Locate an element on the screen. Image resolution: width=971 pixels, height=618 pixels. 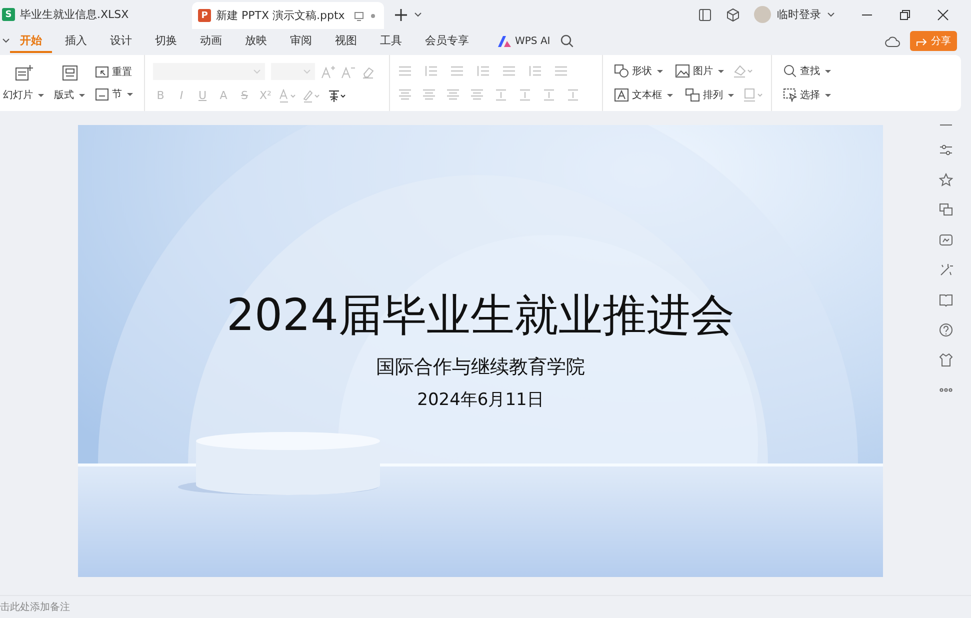
panel-icon is located at coordinates (705, 15).